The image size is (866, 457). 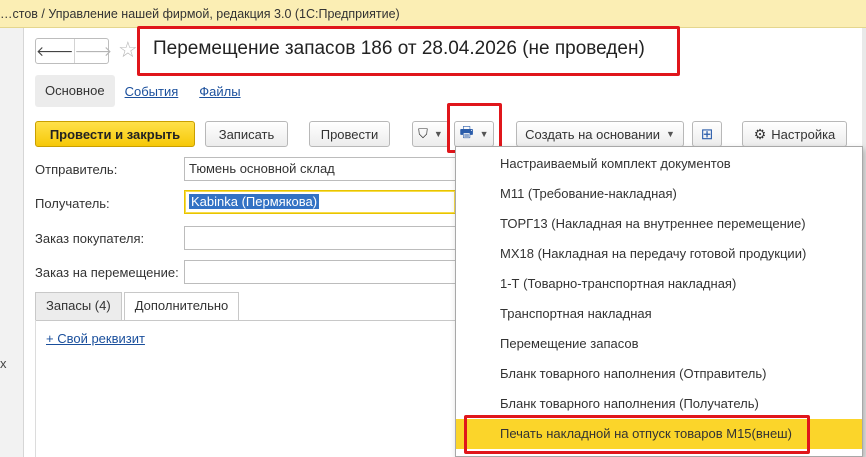 What do you see at coordinates (254, 201) in the screenshot?
I see `recipient-value: Kabinka (Пермякова)` at bounding box center [254, 201].